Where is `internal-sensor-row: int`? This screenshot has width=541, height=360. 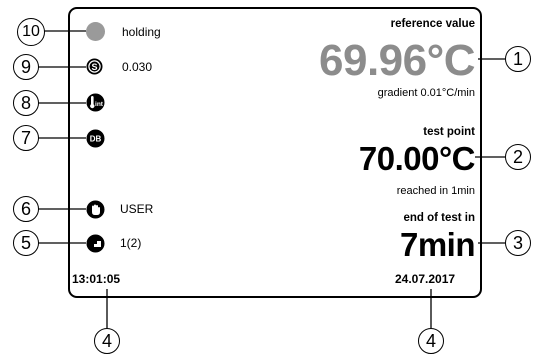
internal-sensor-row: int is located at coordinates (95, 102).